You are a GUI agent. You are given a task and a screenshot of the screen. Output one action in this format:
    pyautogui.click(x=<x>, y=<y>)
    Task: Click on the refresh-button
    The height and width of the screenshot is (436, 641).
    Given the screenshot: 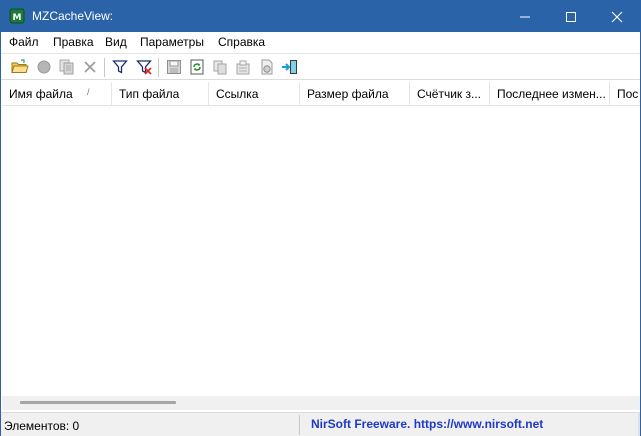 What is the action you would take?
    pyautogui.click(x=197, y=67)
    